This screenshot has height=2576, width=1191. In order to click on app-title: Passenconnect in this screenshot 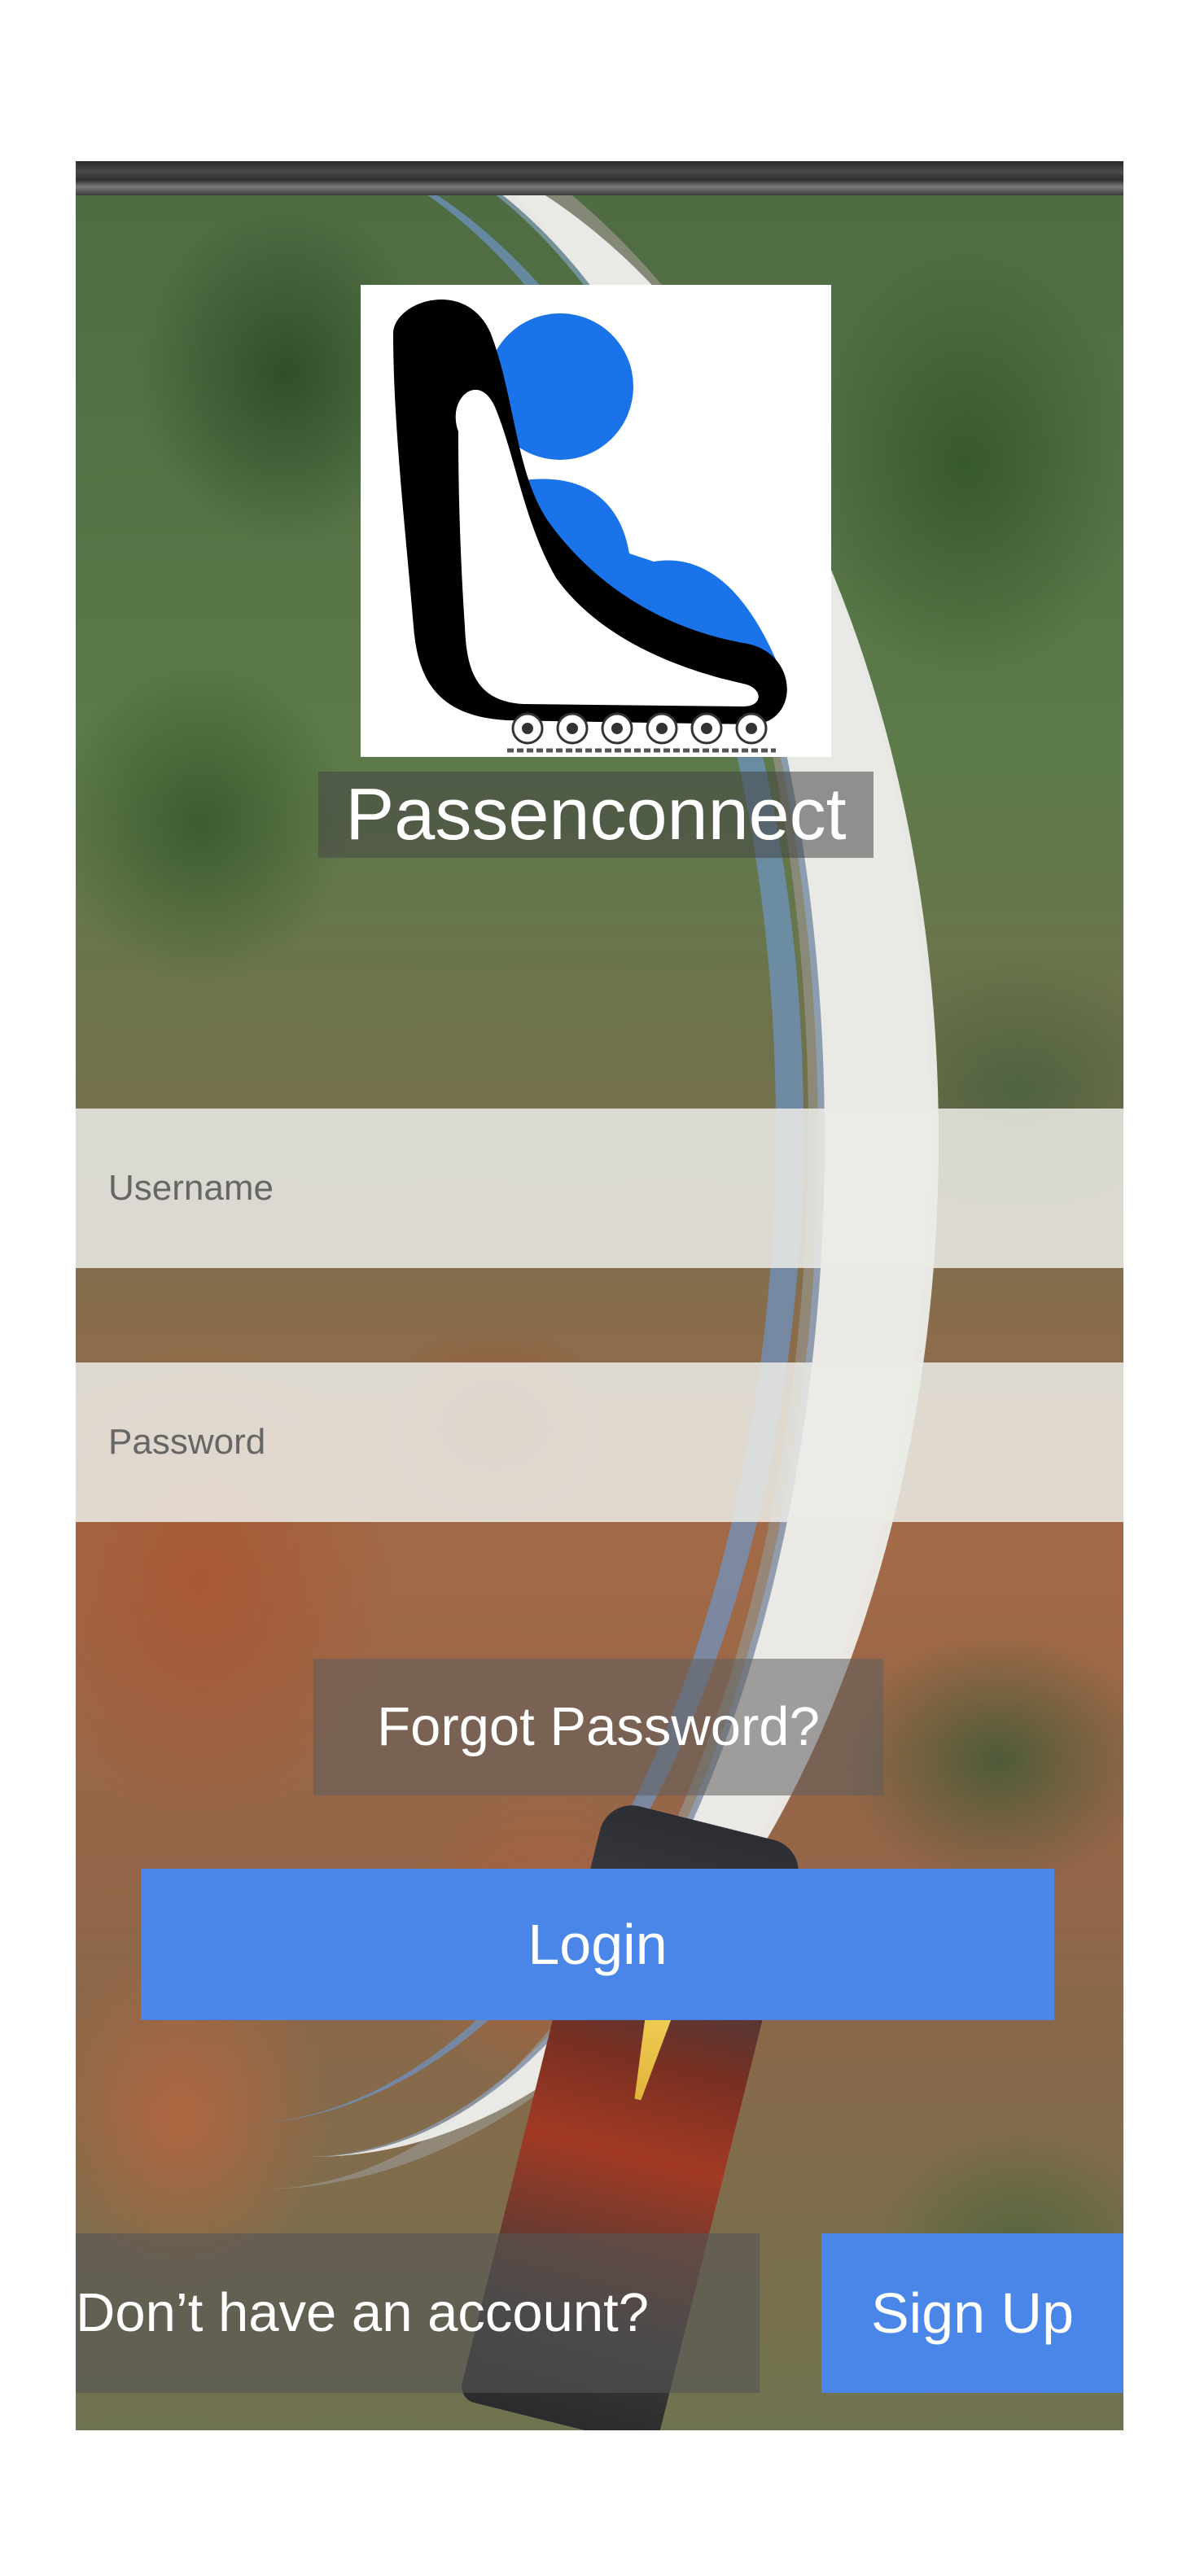, I will do `click(596, 815)`.